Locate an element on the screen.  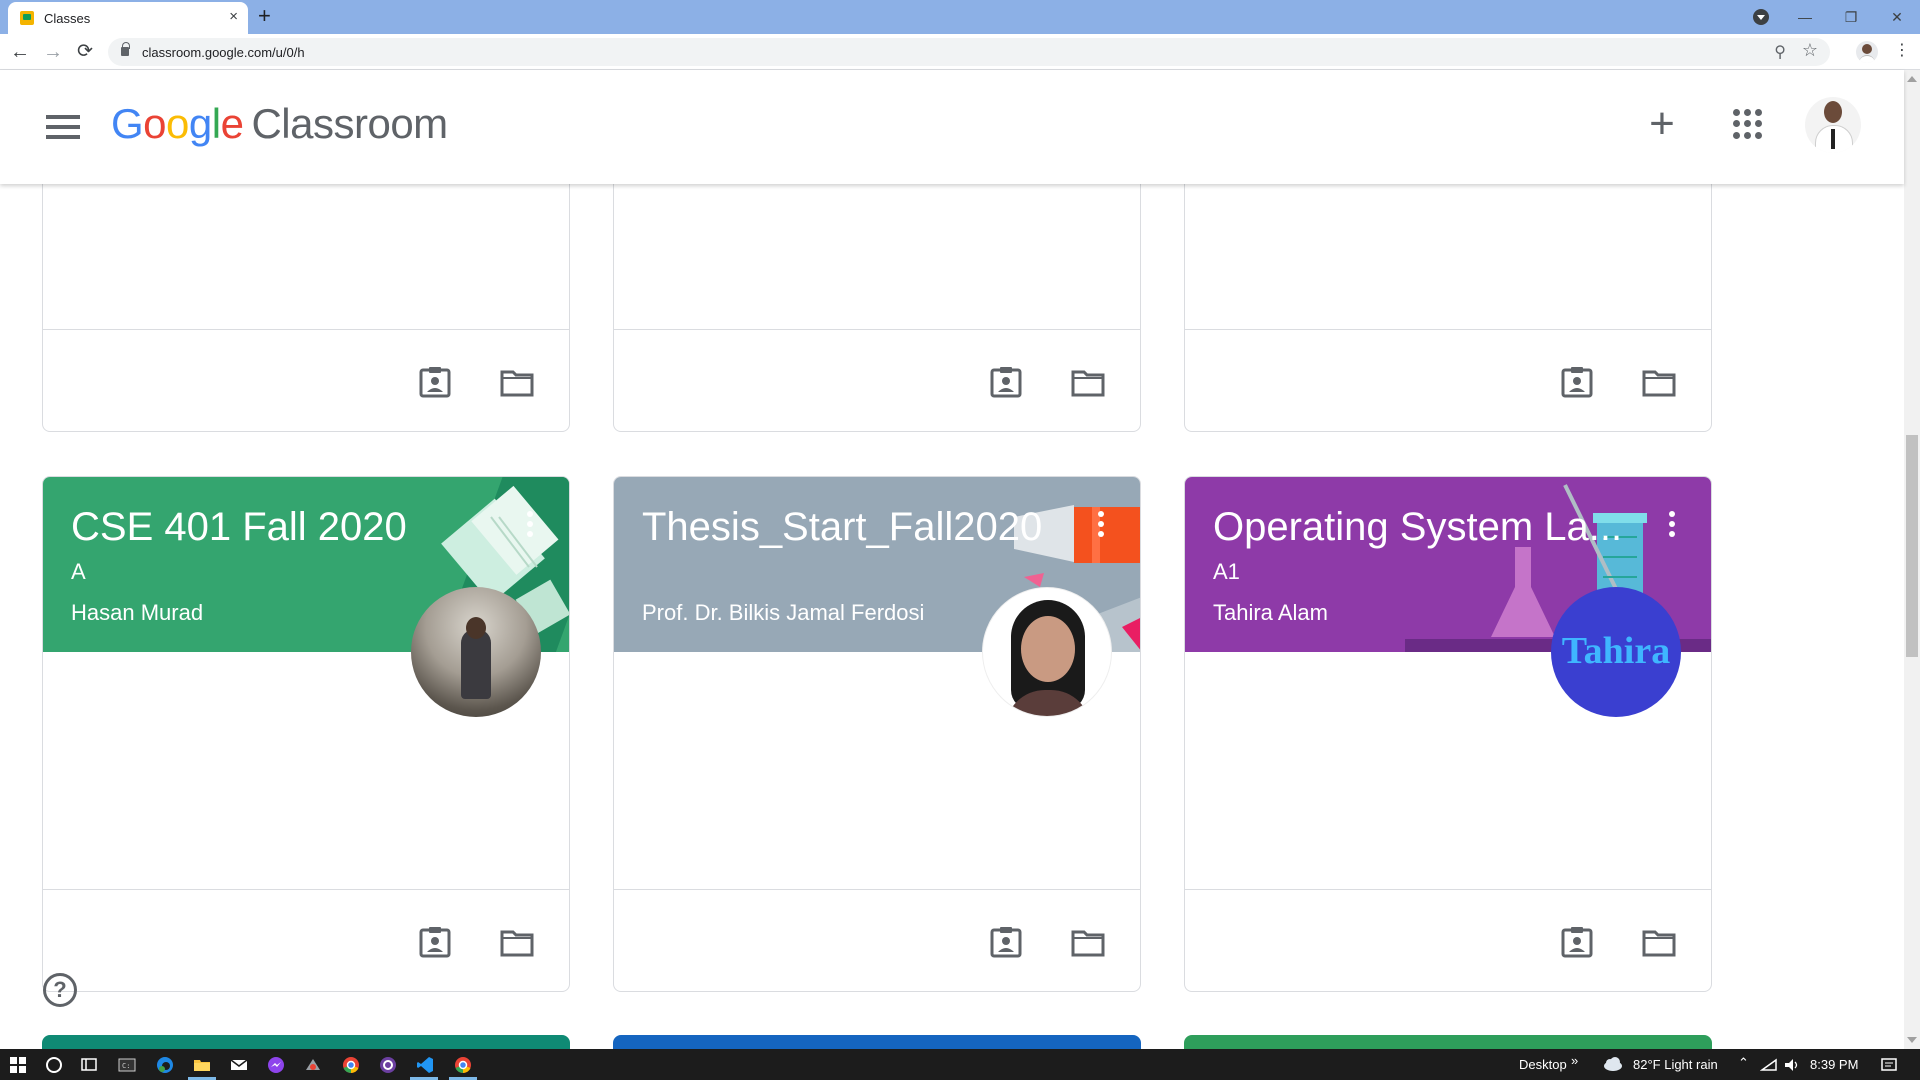
new-tab-button: + is located at coordinates (264, 16).